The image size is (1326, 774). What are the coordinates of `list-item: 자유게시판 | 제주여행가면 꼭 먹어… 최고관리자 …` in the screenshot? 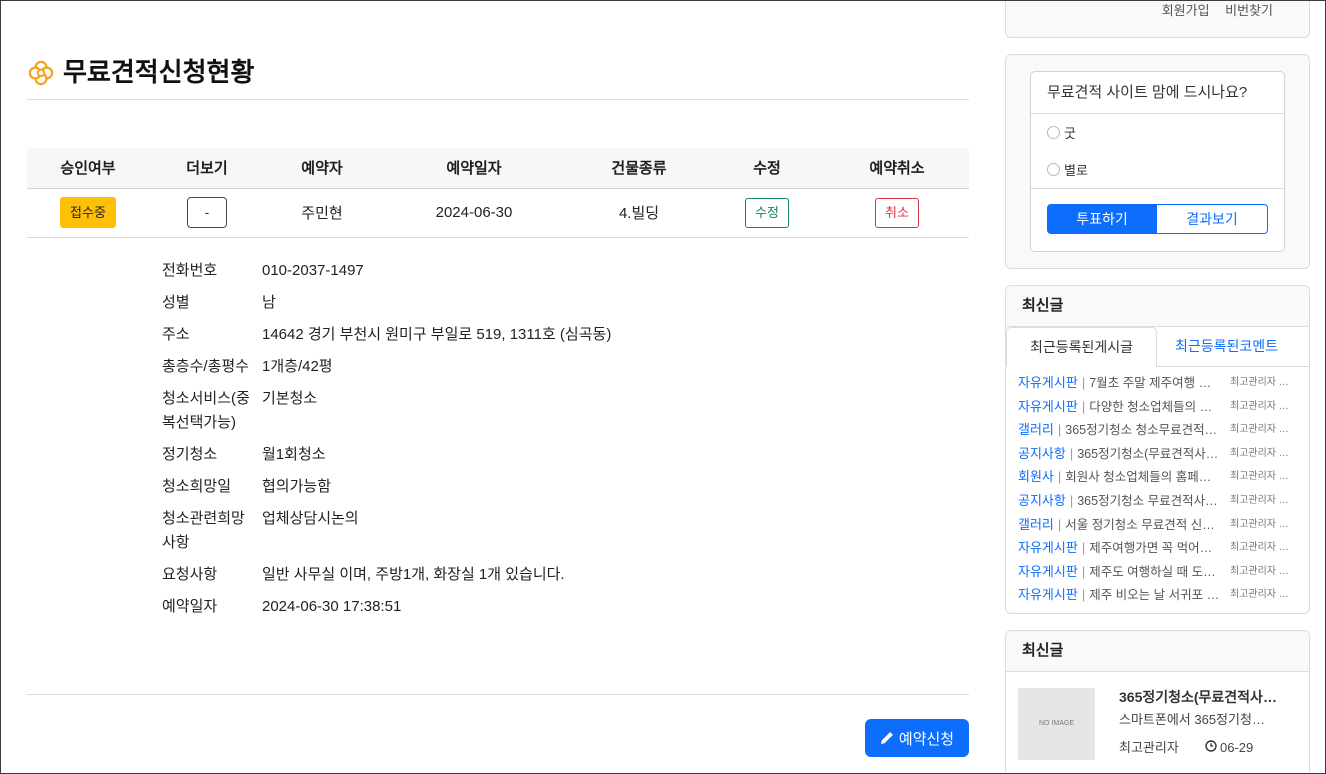 It's located at (1157, 548).